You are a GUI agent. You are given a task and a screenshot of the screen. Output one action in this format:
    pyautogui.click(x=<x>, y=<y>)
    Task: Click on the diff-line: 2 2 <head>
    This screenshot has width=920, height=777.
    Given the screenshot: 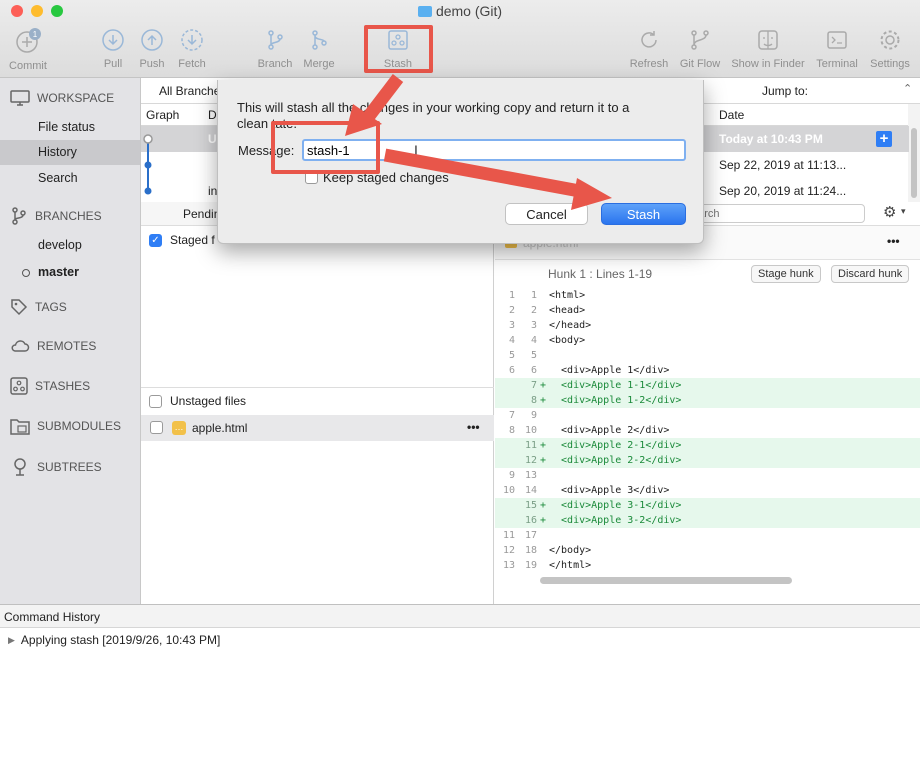 What is the action you would take?
    pyautogui.click(x=707, y=310)
    